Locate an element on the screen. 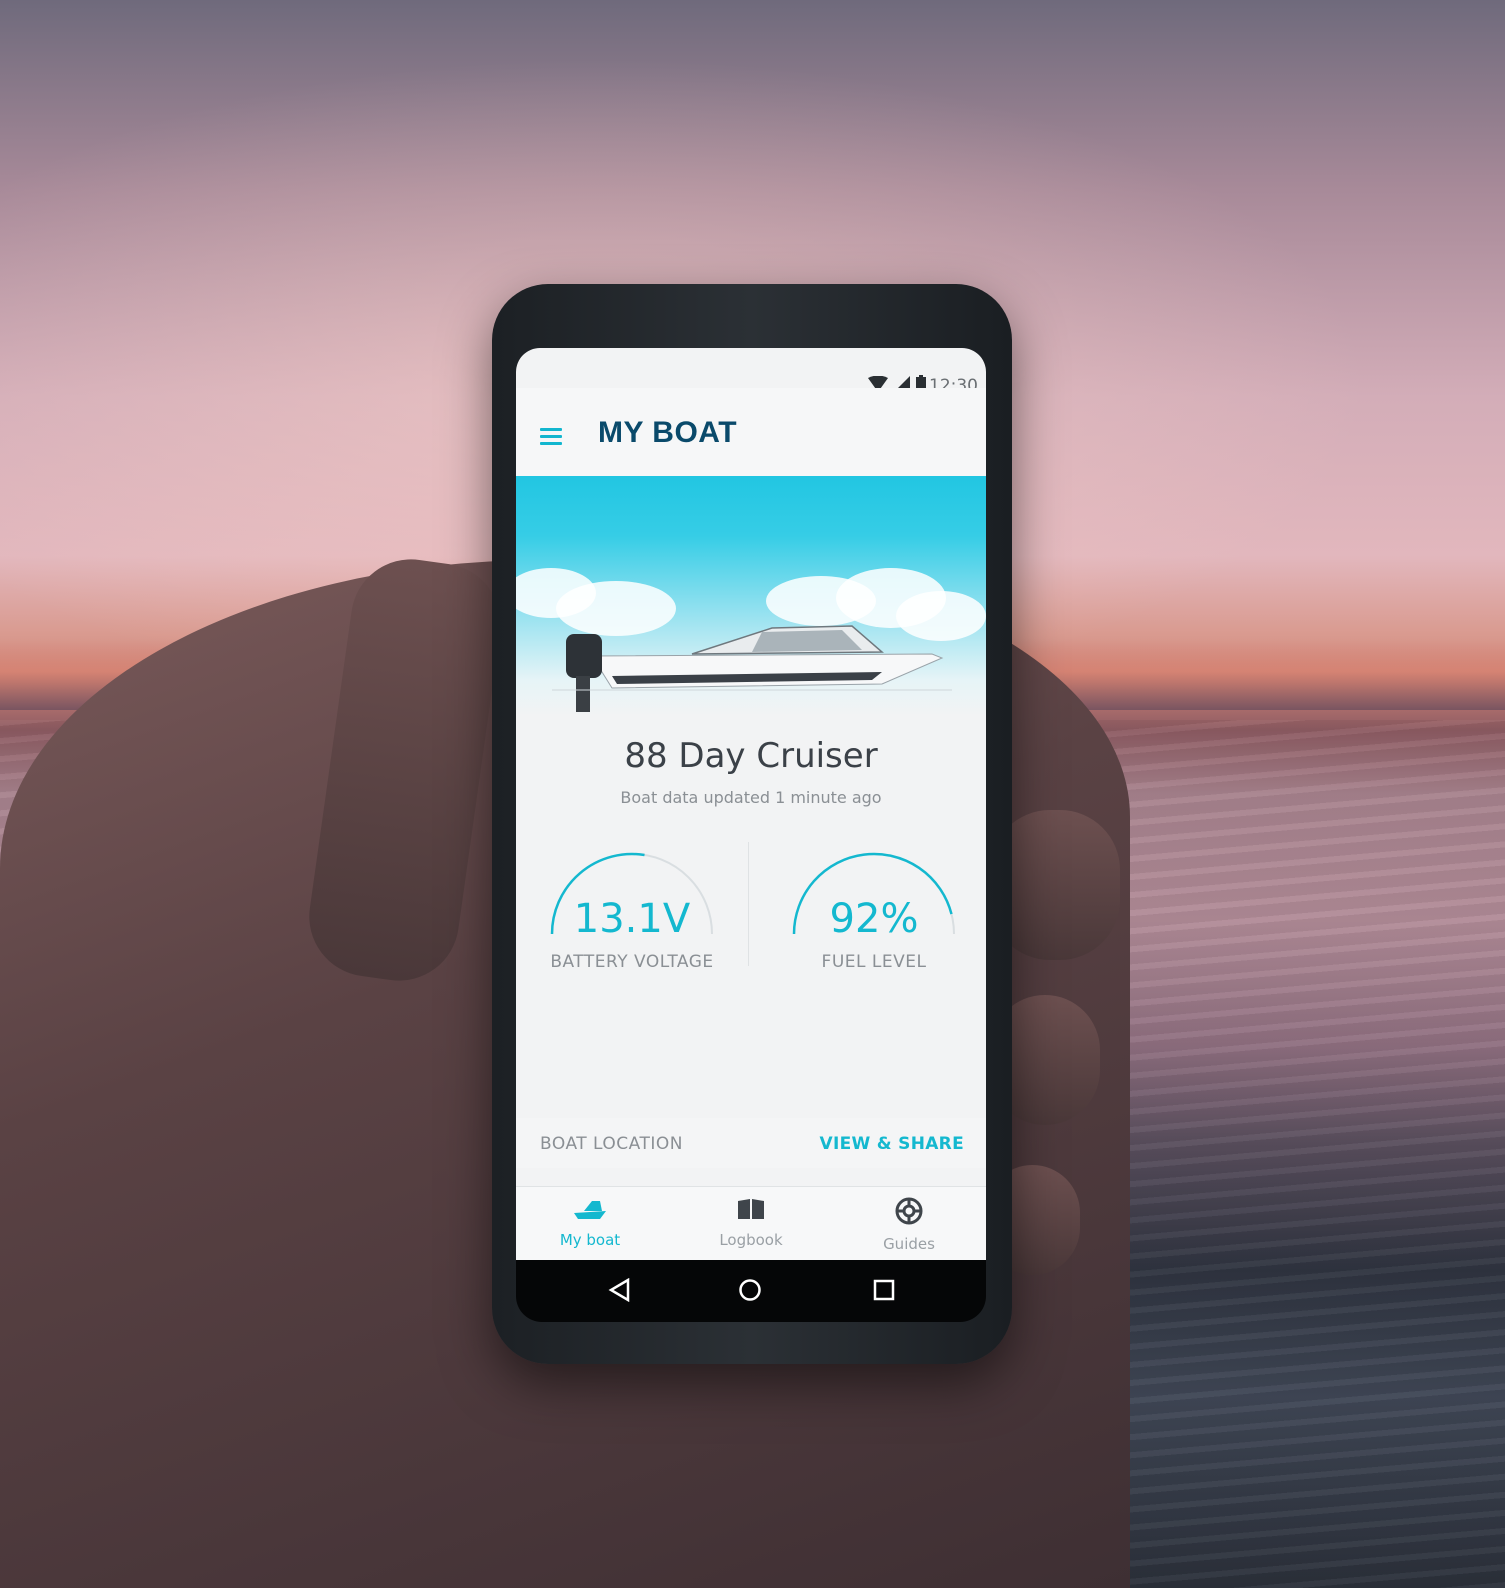  home-icon is located at coordinates (750, 1290).